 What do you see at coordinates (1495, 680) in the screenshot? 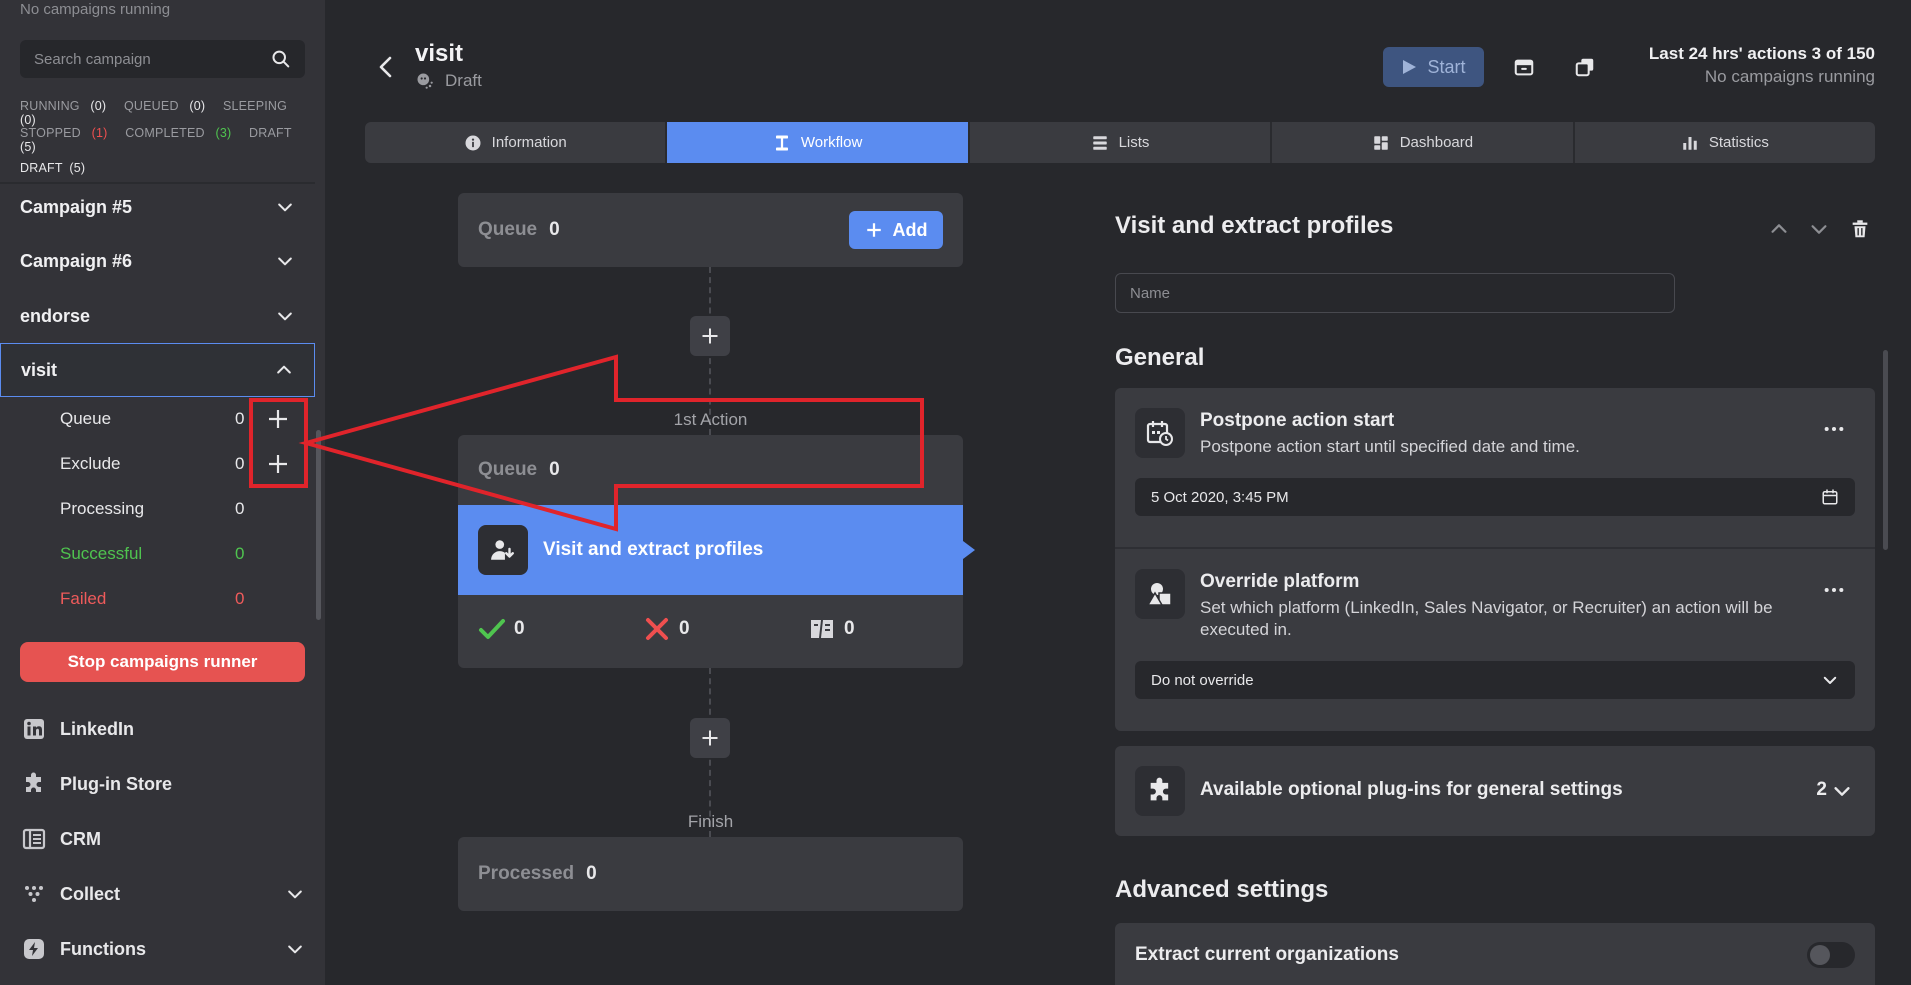
I see `platform-select: Do not override` at bounding box center [1495, 680].